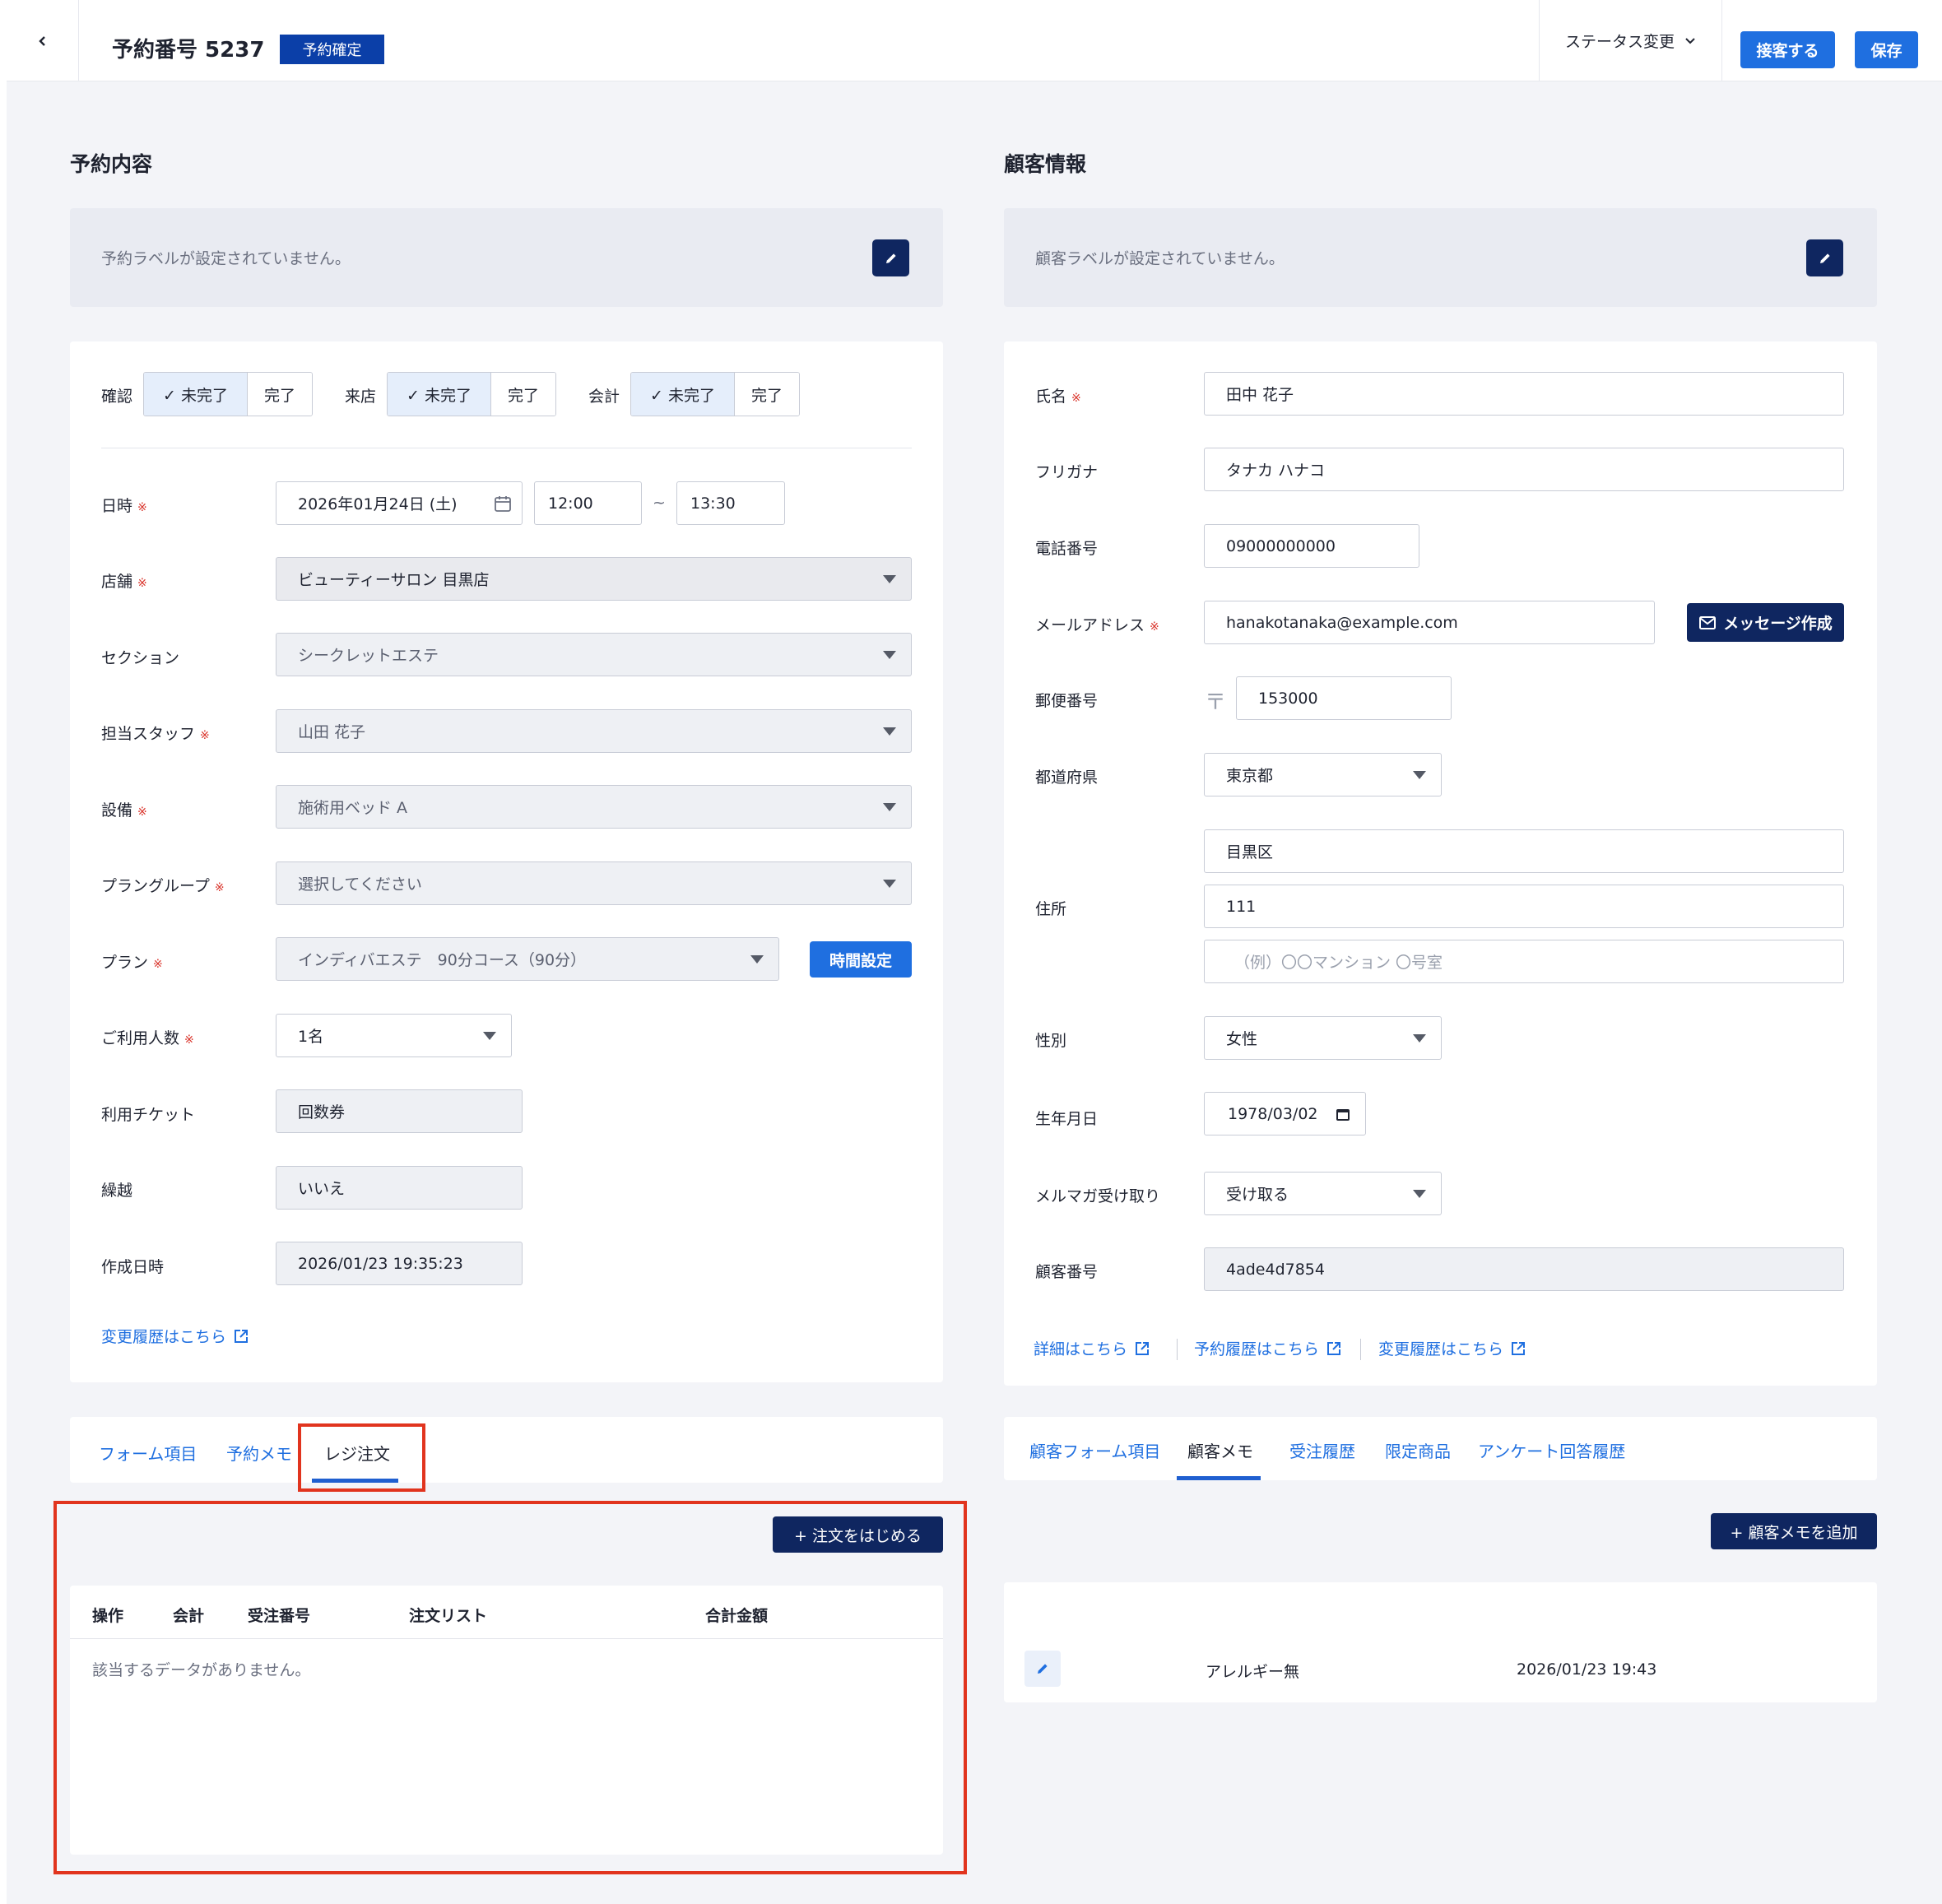 This screenshot has width=1942, height=1904. Describe the element at coordinates (890, 257) in the screenshot. I see `edit-reservation-label-button` at that location.